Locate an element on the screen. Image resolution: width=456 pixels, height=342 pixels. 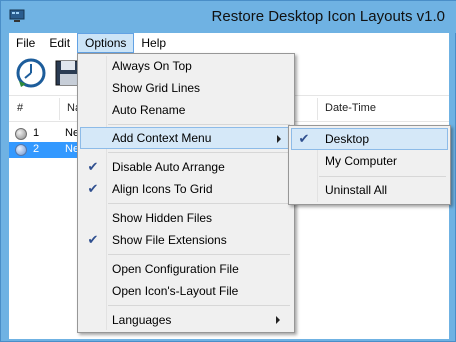
column-number: # is located at coordinates (20, 108).